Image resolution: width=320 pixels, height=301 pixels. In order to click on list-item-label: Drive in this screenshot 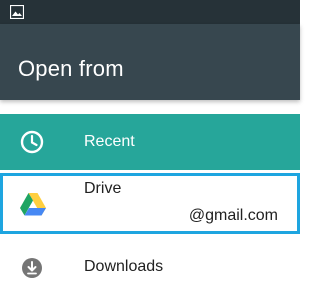, I will do `click(103, 188)`.